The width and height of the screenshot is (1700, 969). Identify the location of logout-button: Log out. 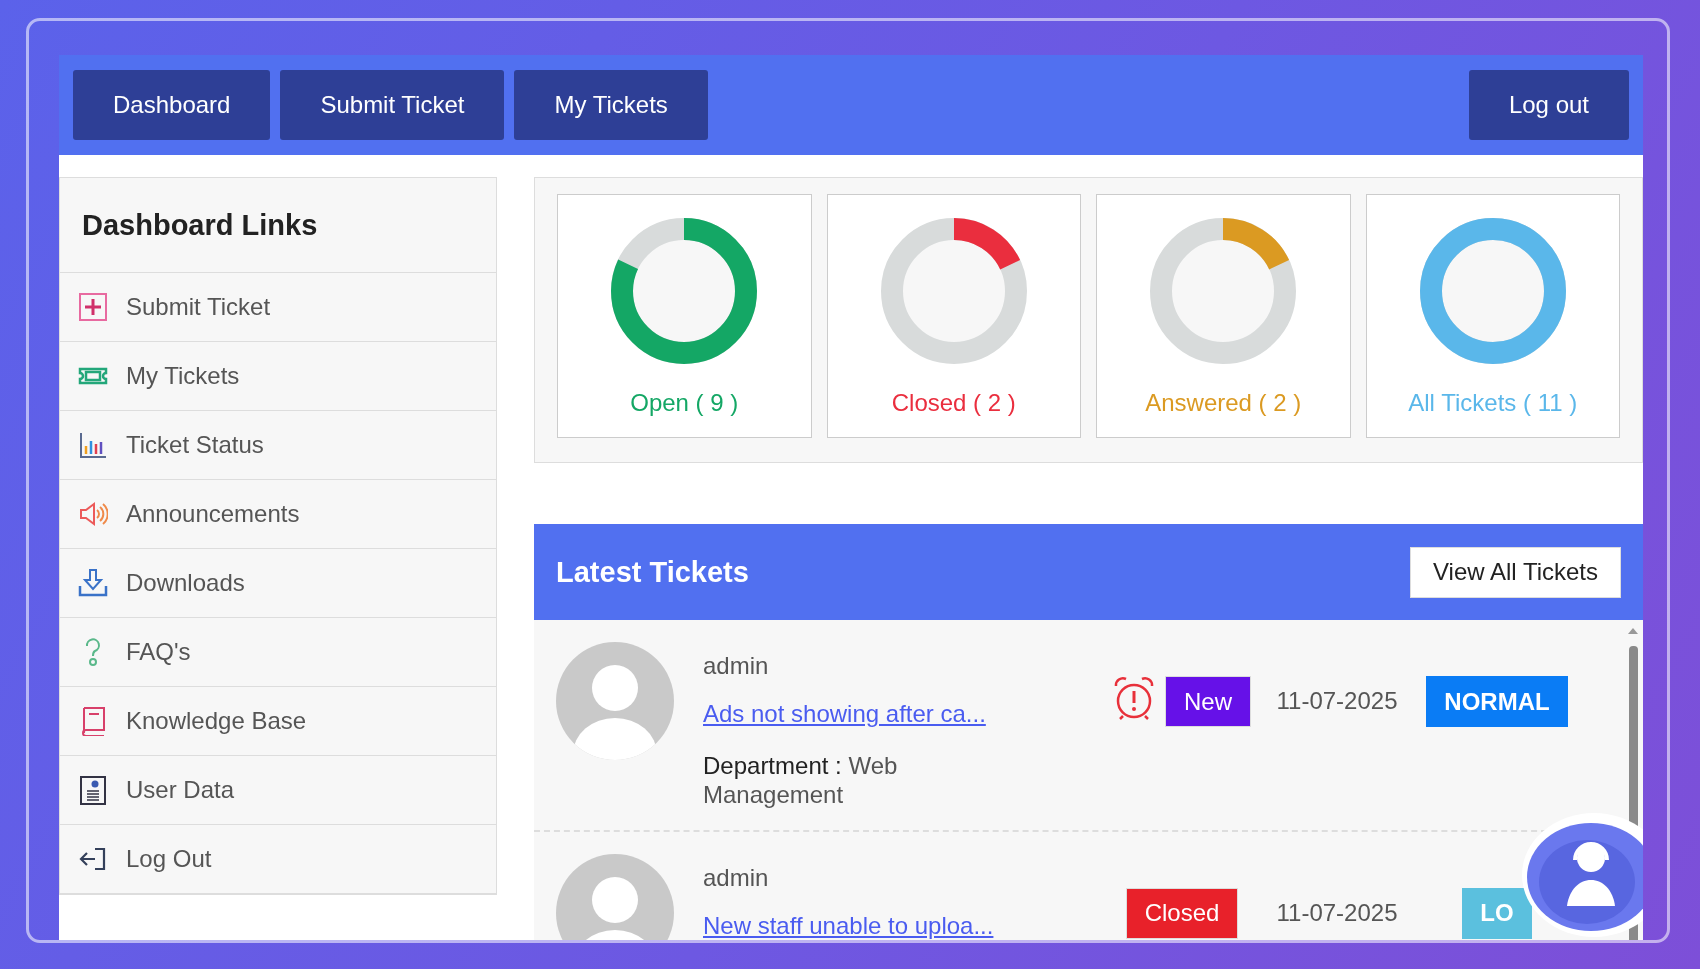
(1548, 105).